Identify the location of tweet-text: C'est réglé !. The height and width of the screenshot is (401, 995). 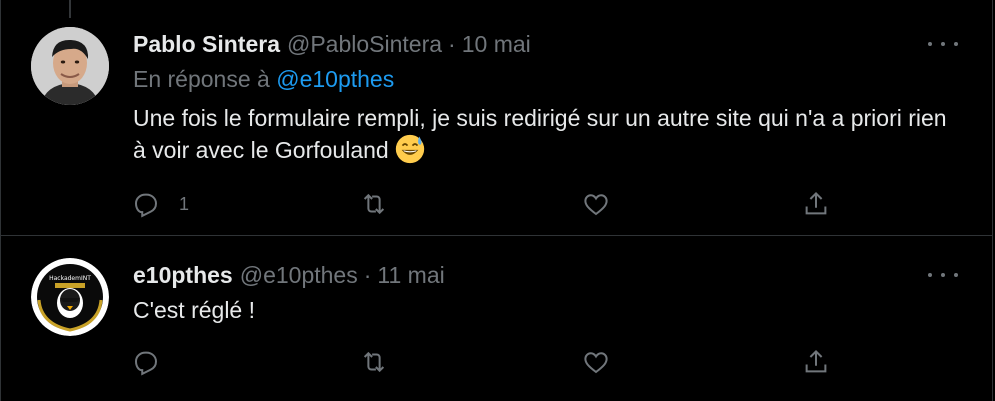
(543, 310).